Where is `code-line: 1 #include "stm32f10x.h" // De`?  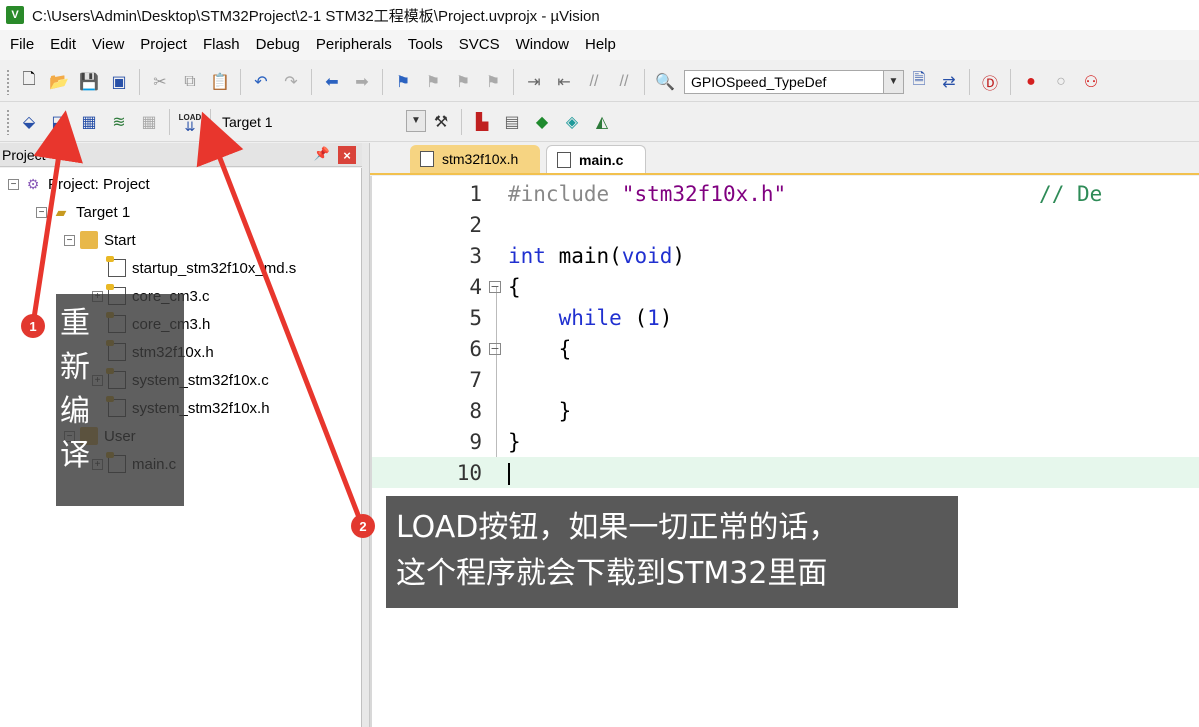 code-line: 1 #include "stm32f10x.h" // De is located at coordinates (785, 193).